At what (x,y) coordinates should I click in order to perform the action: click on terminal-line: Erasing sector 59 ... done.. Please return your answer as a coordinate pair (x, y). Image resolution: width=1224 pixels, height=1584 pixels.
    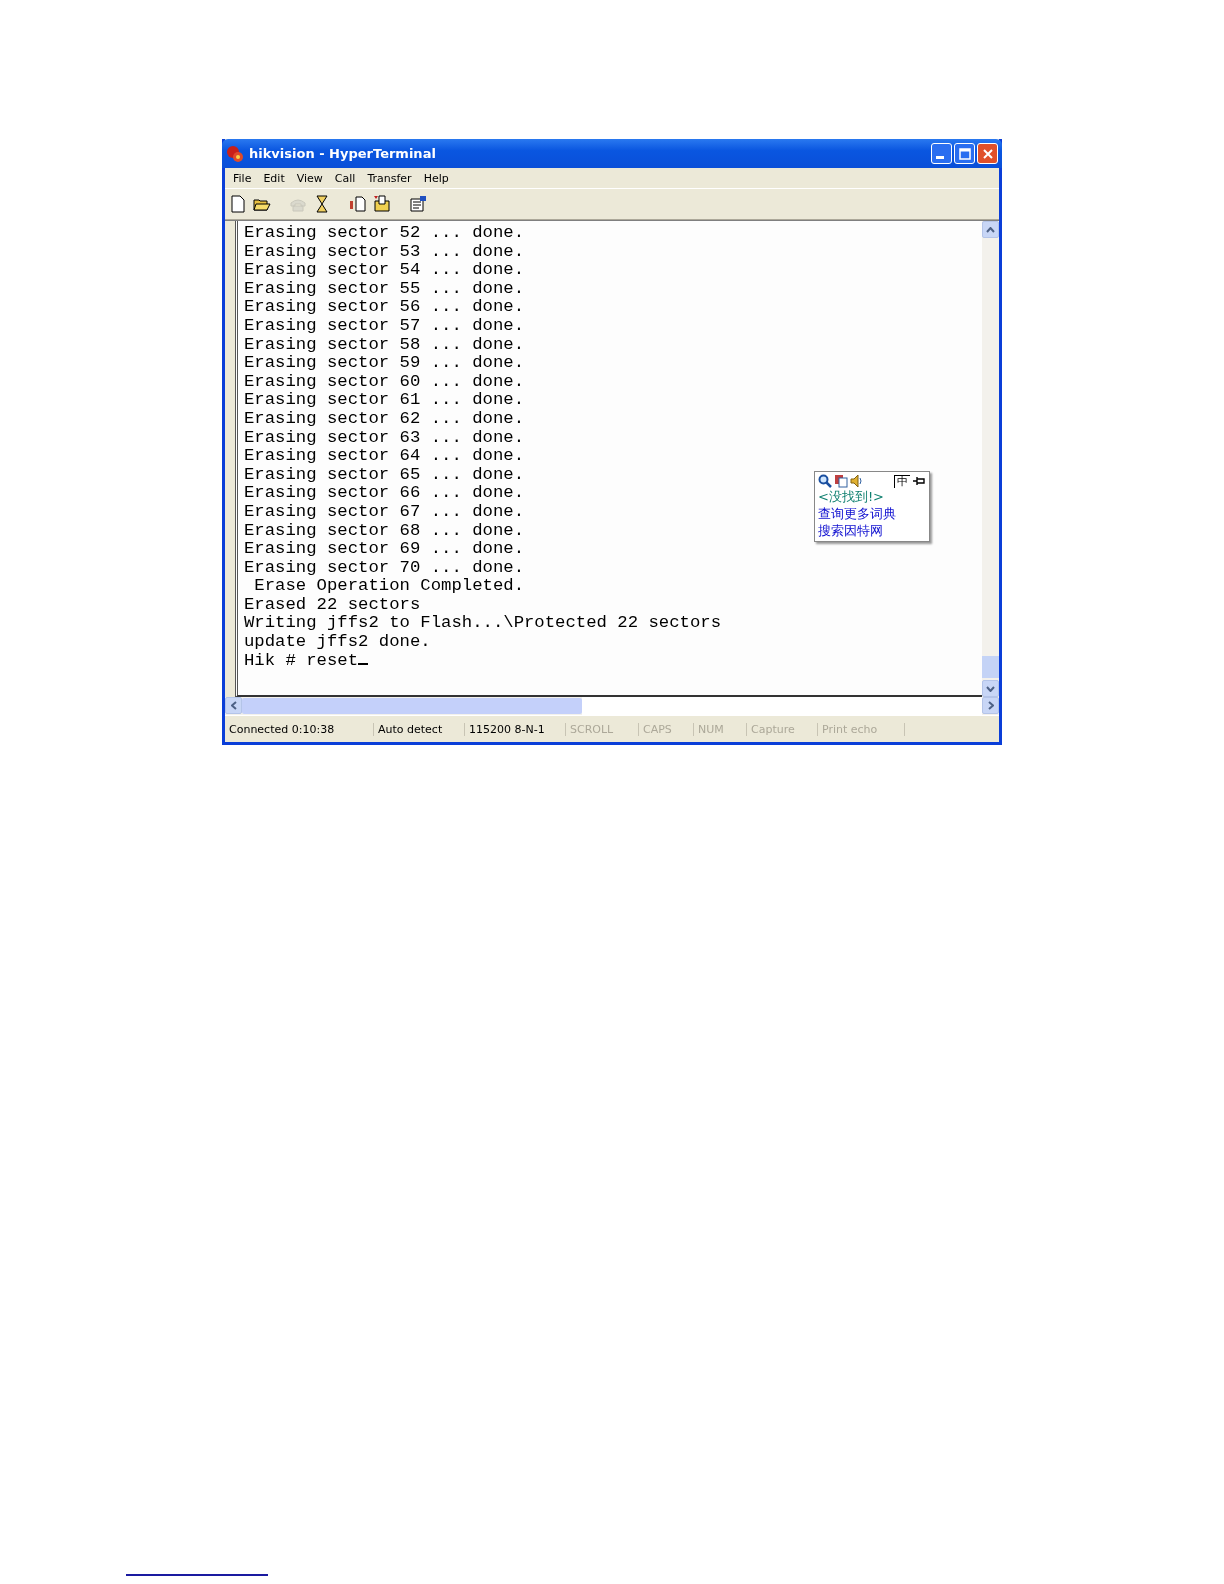
    Looking at the image, I should click on (384, 363).